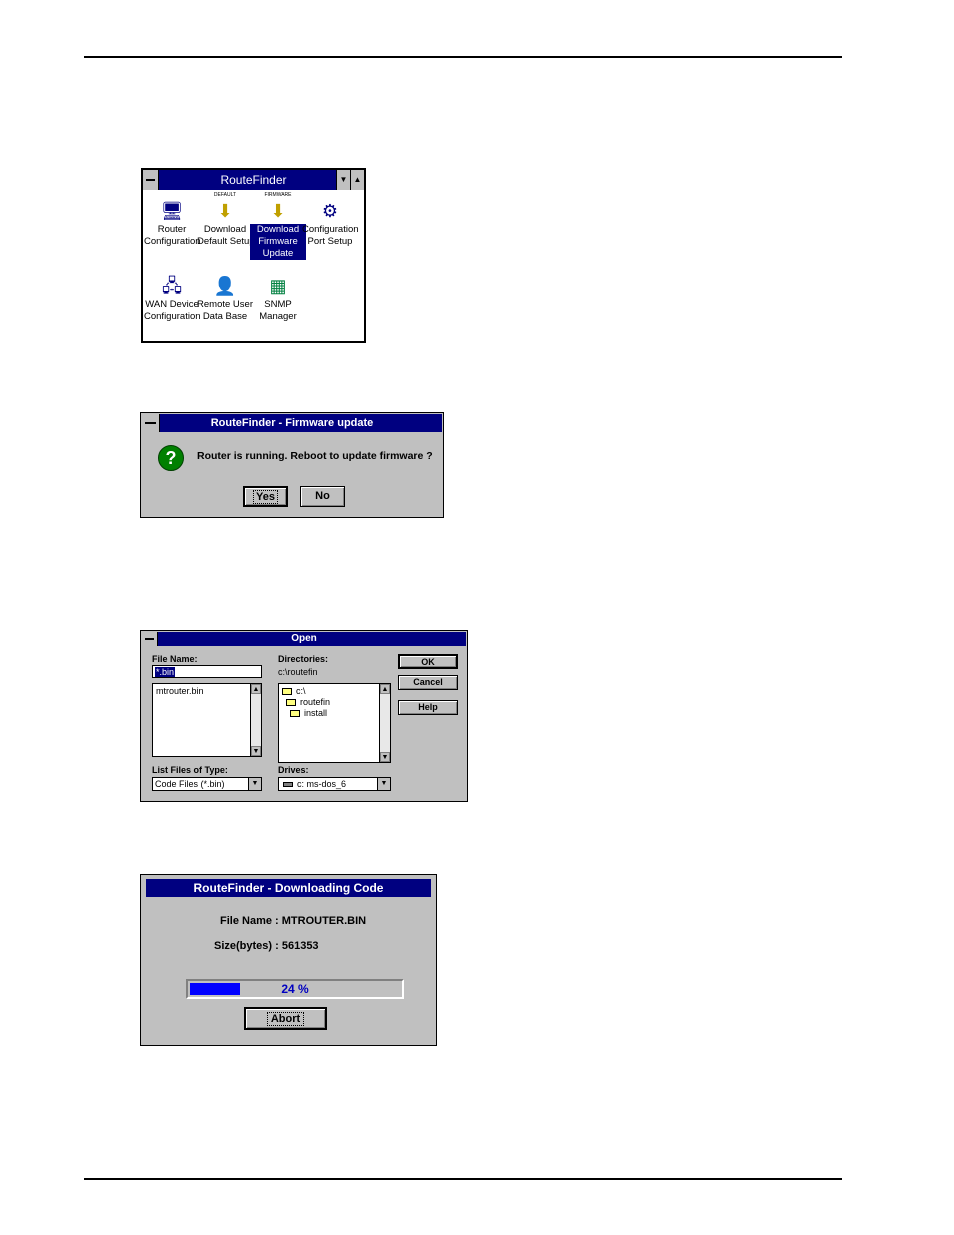 Image resolution: width=954 pixels, height=1235 pixels. Describe the element at coordinates (301, 691) in the screenshot. I see `directory-name: c:\` at that location.